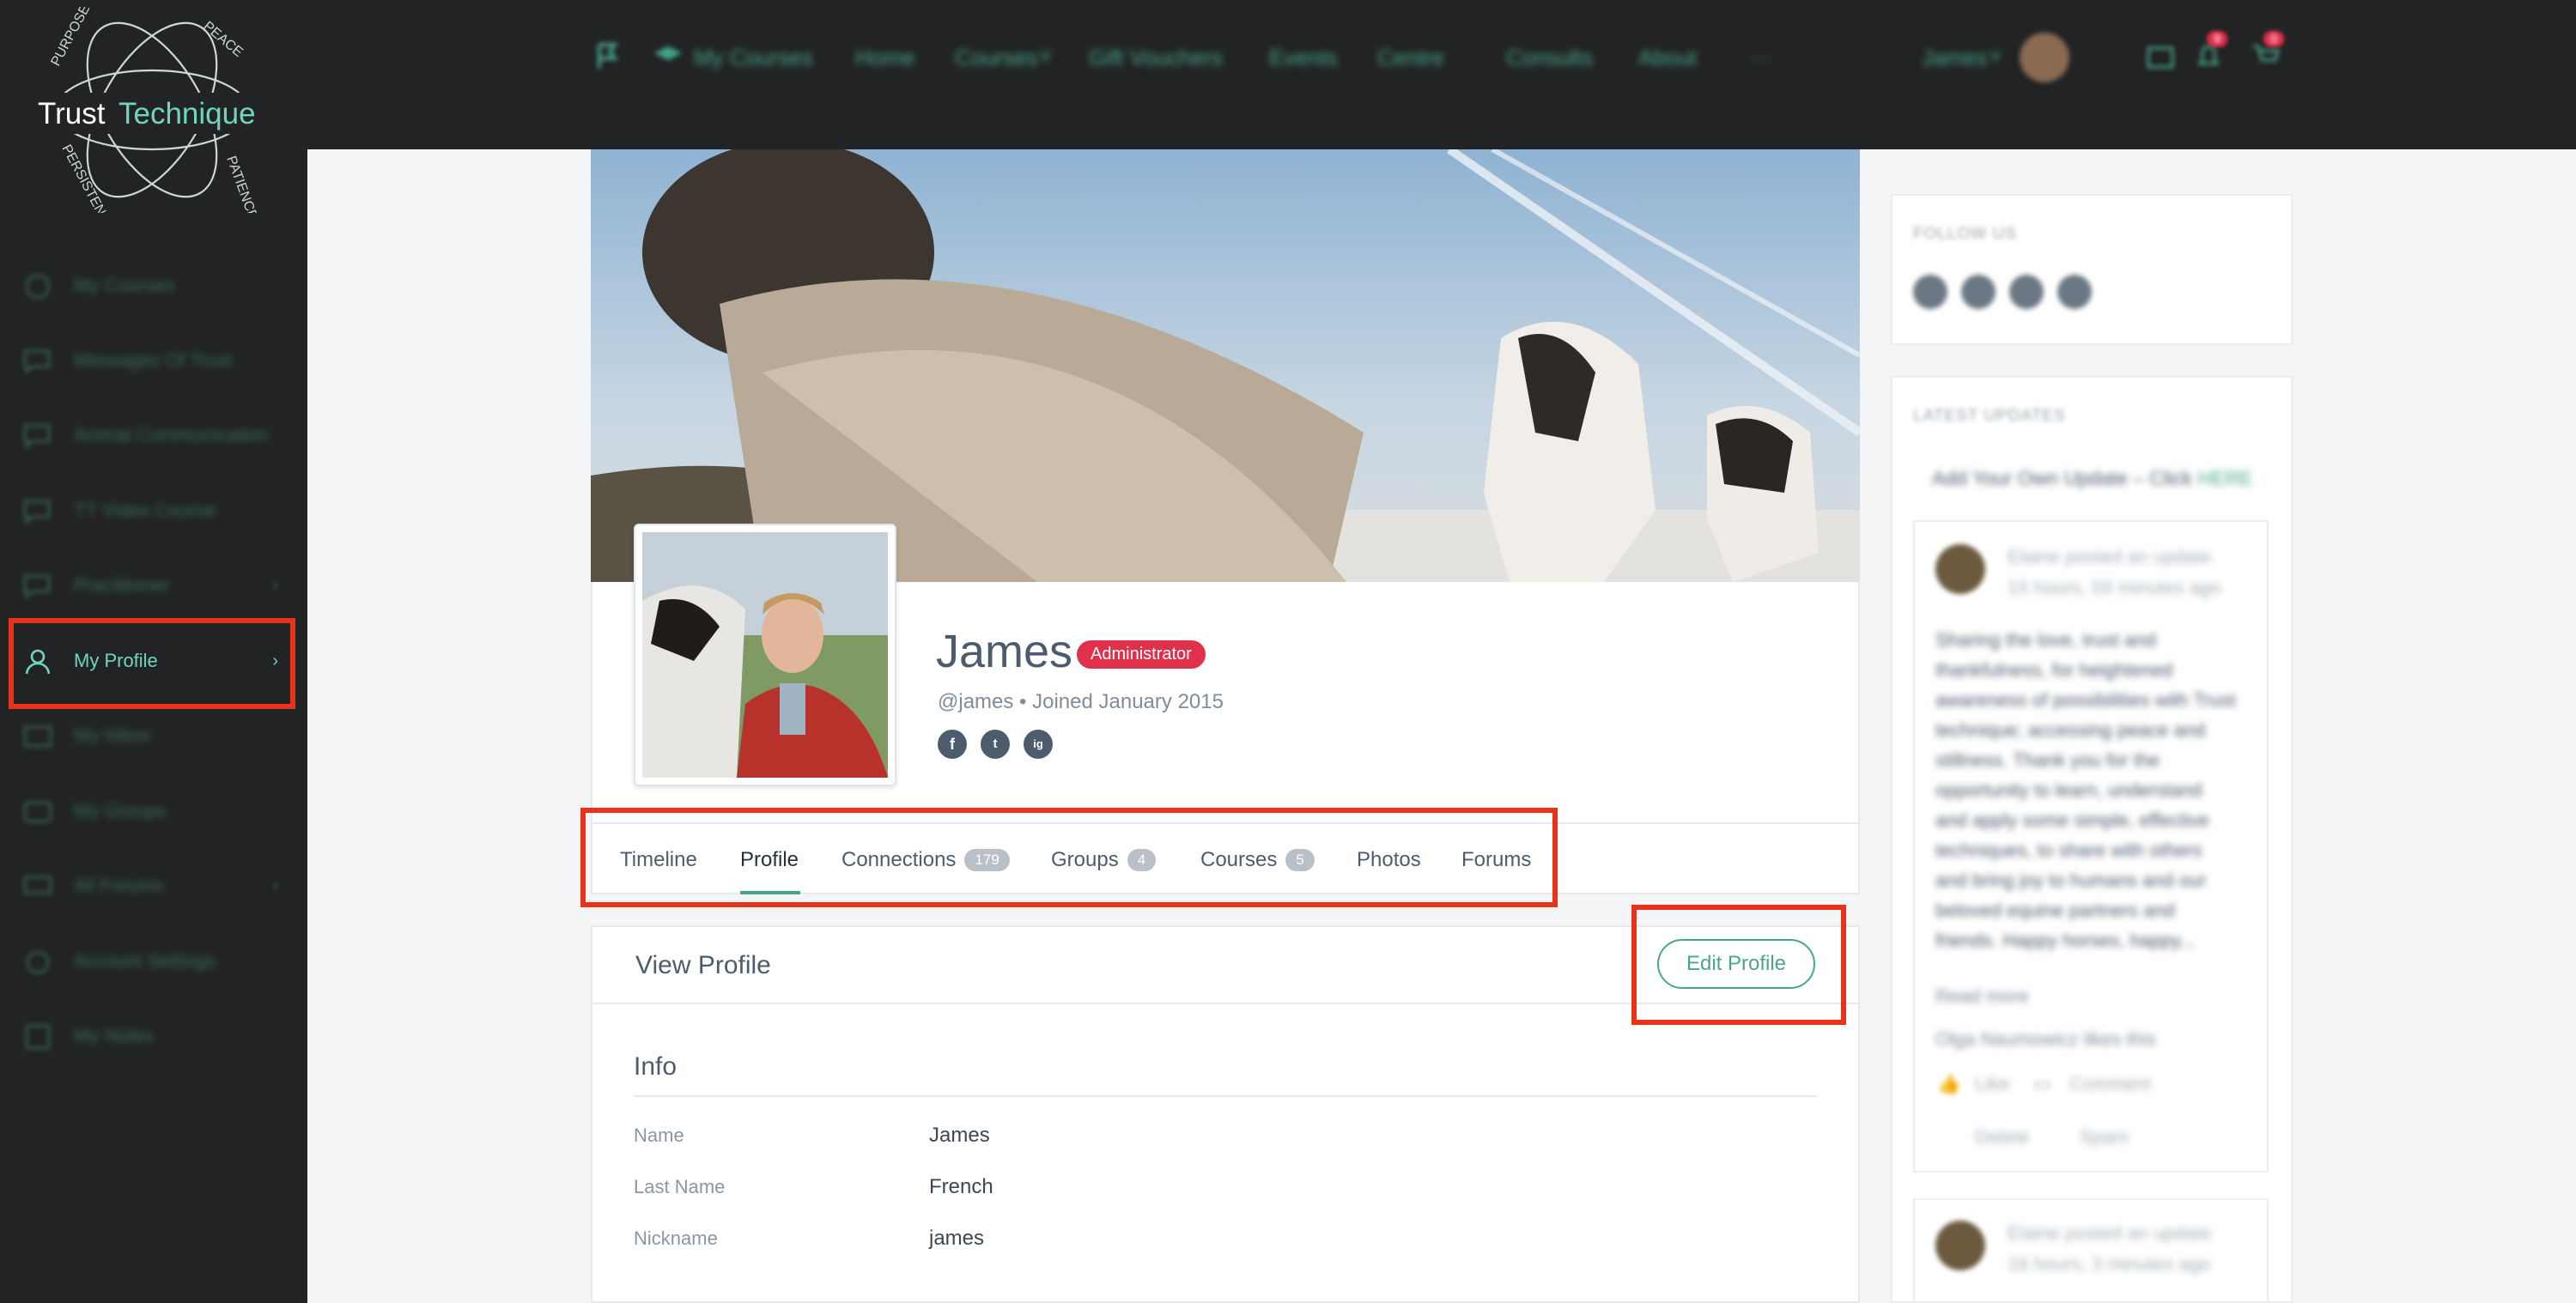 Image resolution: width=2576 pixels, height=1303 pixels. What do you see at coordinates (952, 744) in the screenshot?
I see `facebook-icon: f` at bounding box center [952, 744].